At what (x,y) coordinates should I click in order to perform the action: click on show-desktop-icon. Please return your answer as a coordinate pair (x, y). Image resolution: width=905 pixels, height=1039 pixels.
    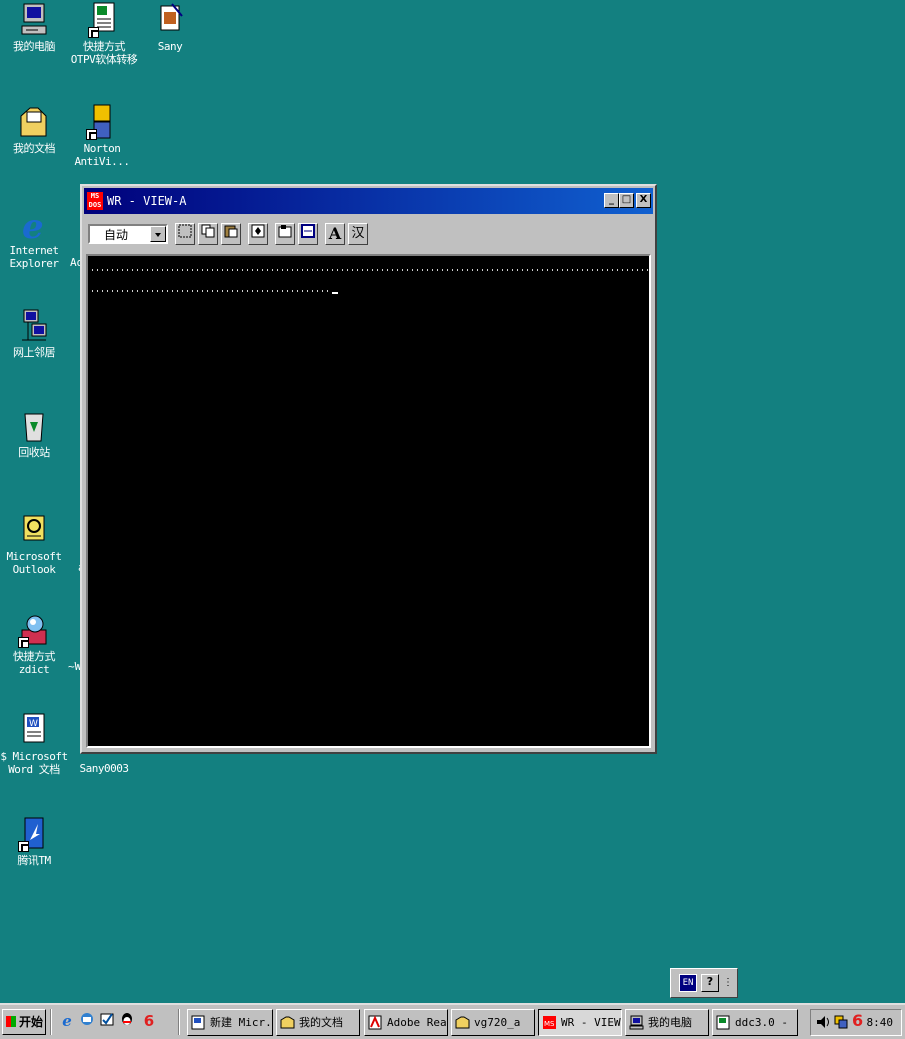
    Looking at the image, I should click on (107, 1021).